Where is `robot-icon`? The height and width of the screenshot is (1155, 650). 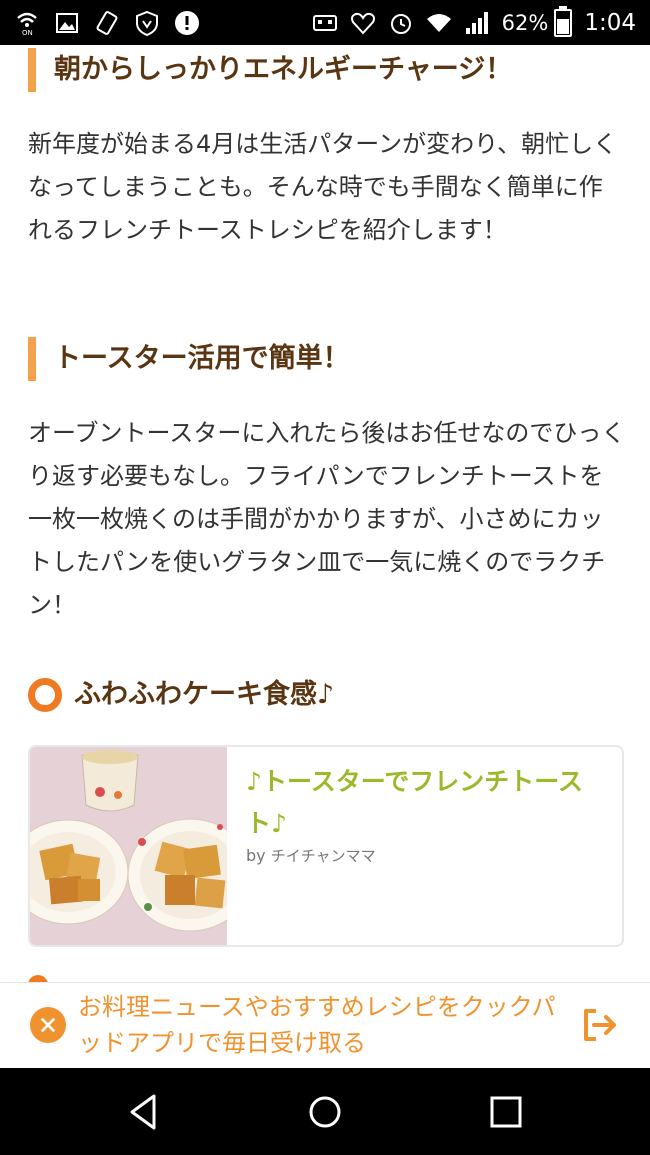 robot-icon is located at coordinates (325, 23).